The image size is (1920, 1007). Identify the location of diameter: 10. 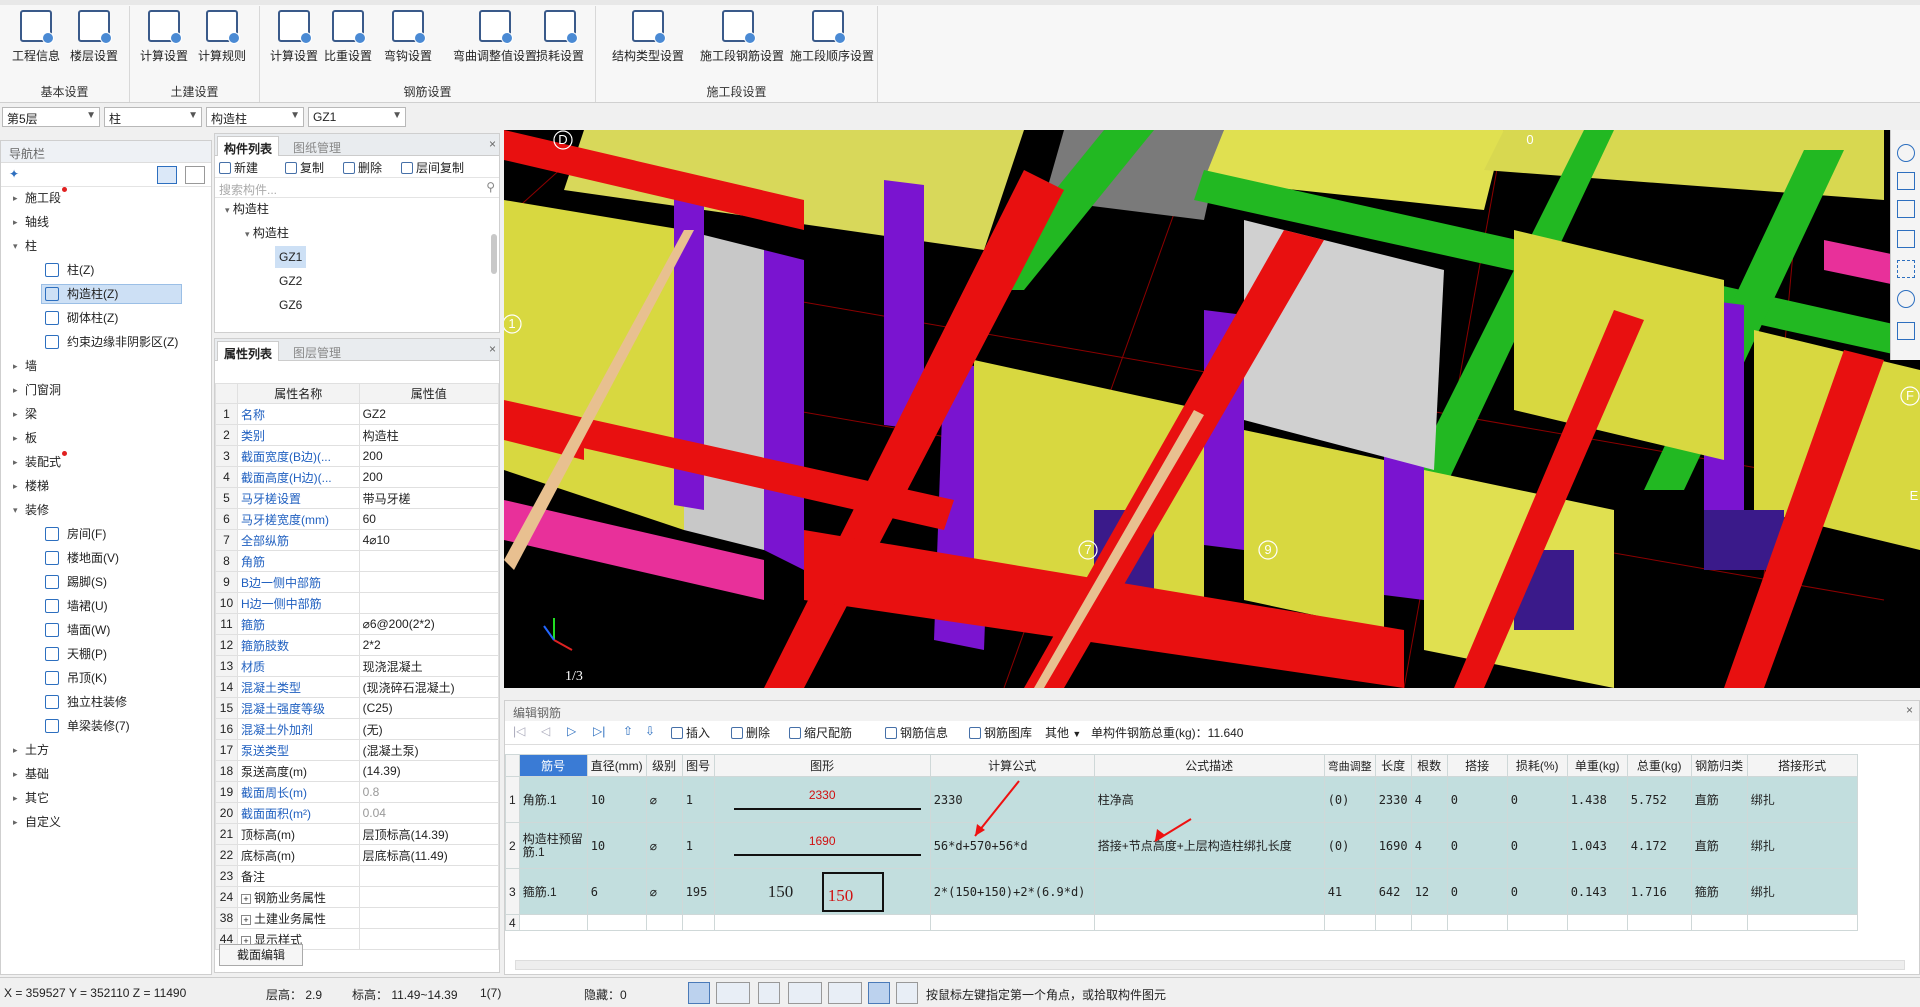
(616, 845).